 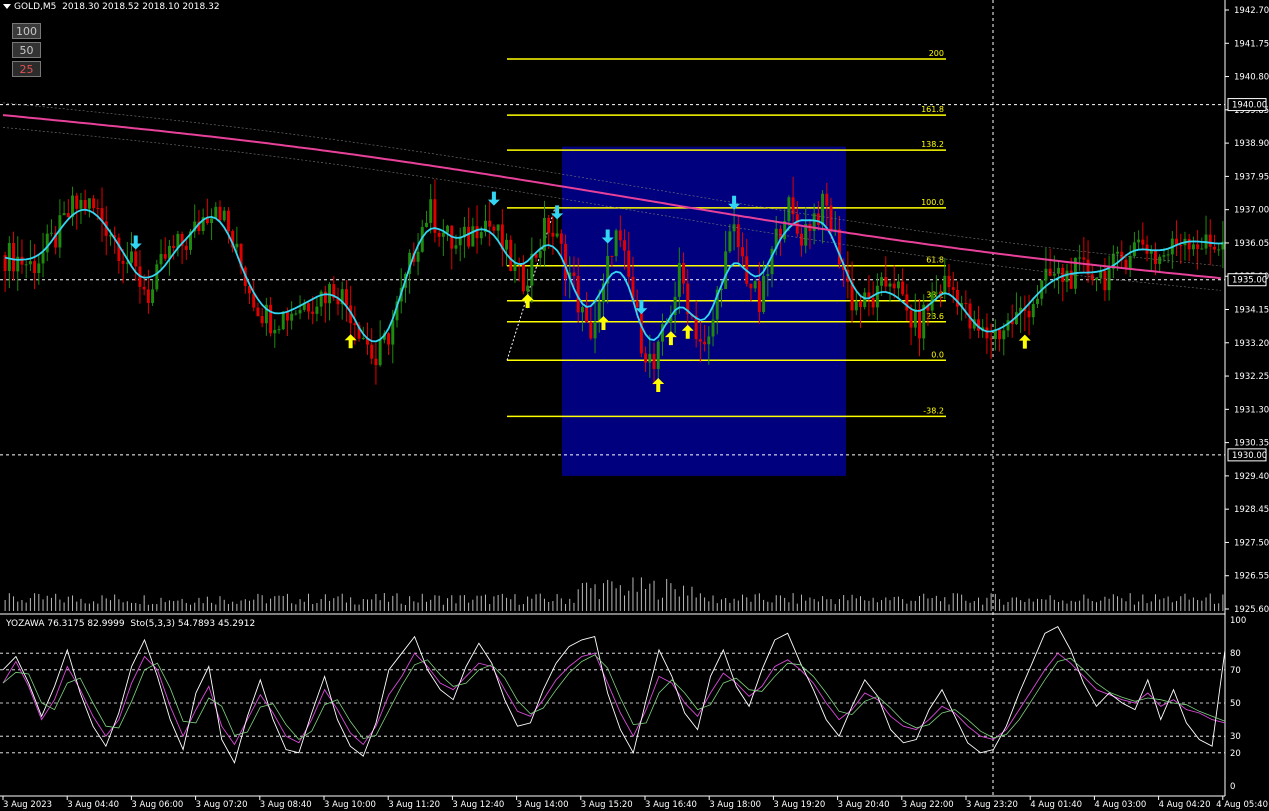 What do you see at coordinates (1235, 654) in the screenshot?
I see `osc-tick-label: 80` at bounding box center [1235, 654].